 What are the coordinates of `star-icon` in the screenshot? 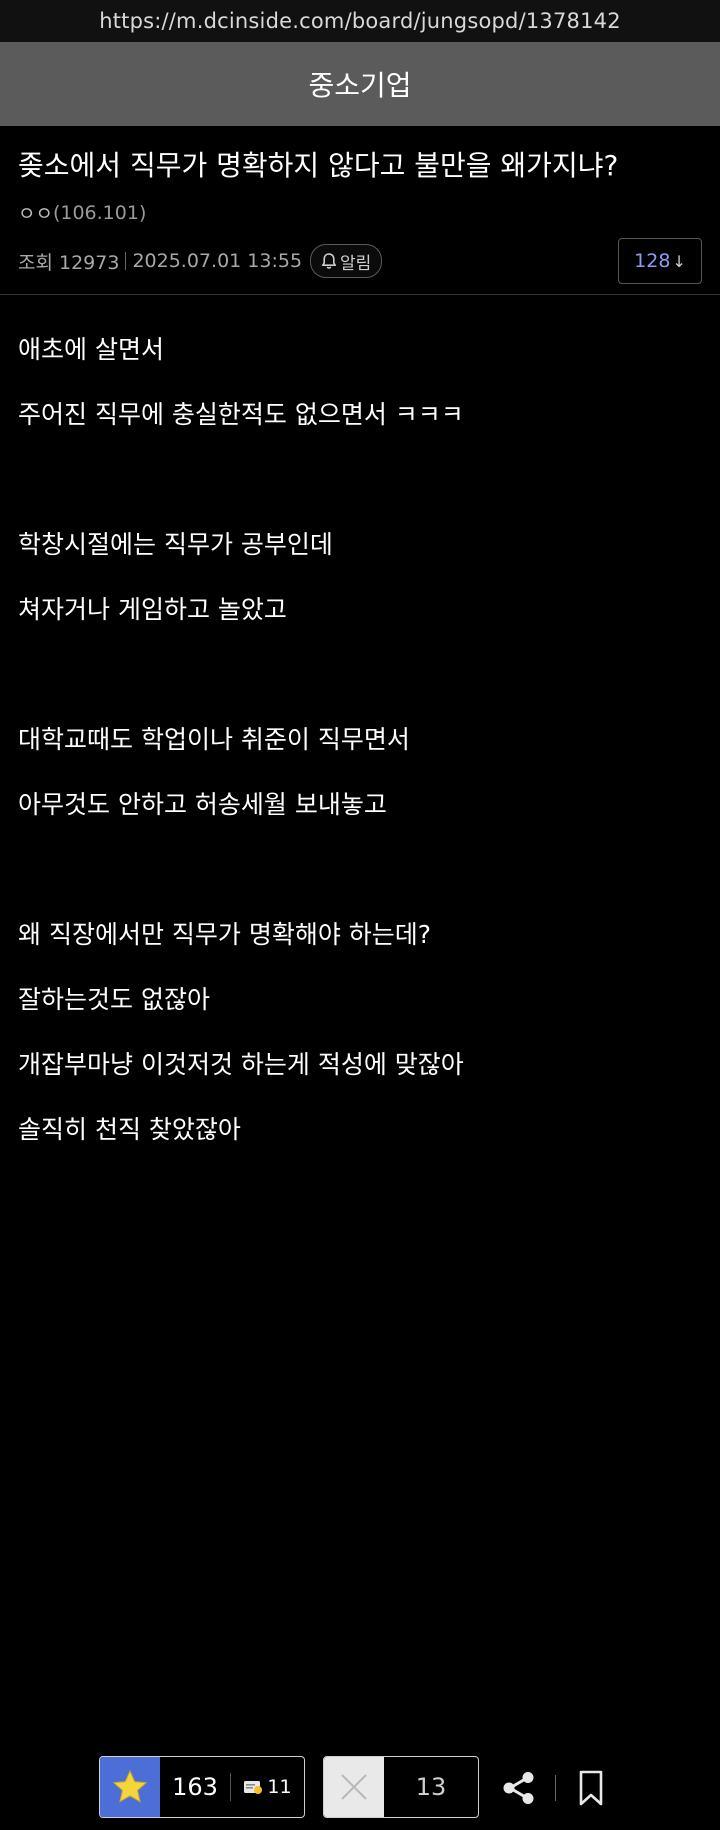 It's located at (130, 1786).